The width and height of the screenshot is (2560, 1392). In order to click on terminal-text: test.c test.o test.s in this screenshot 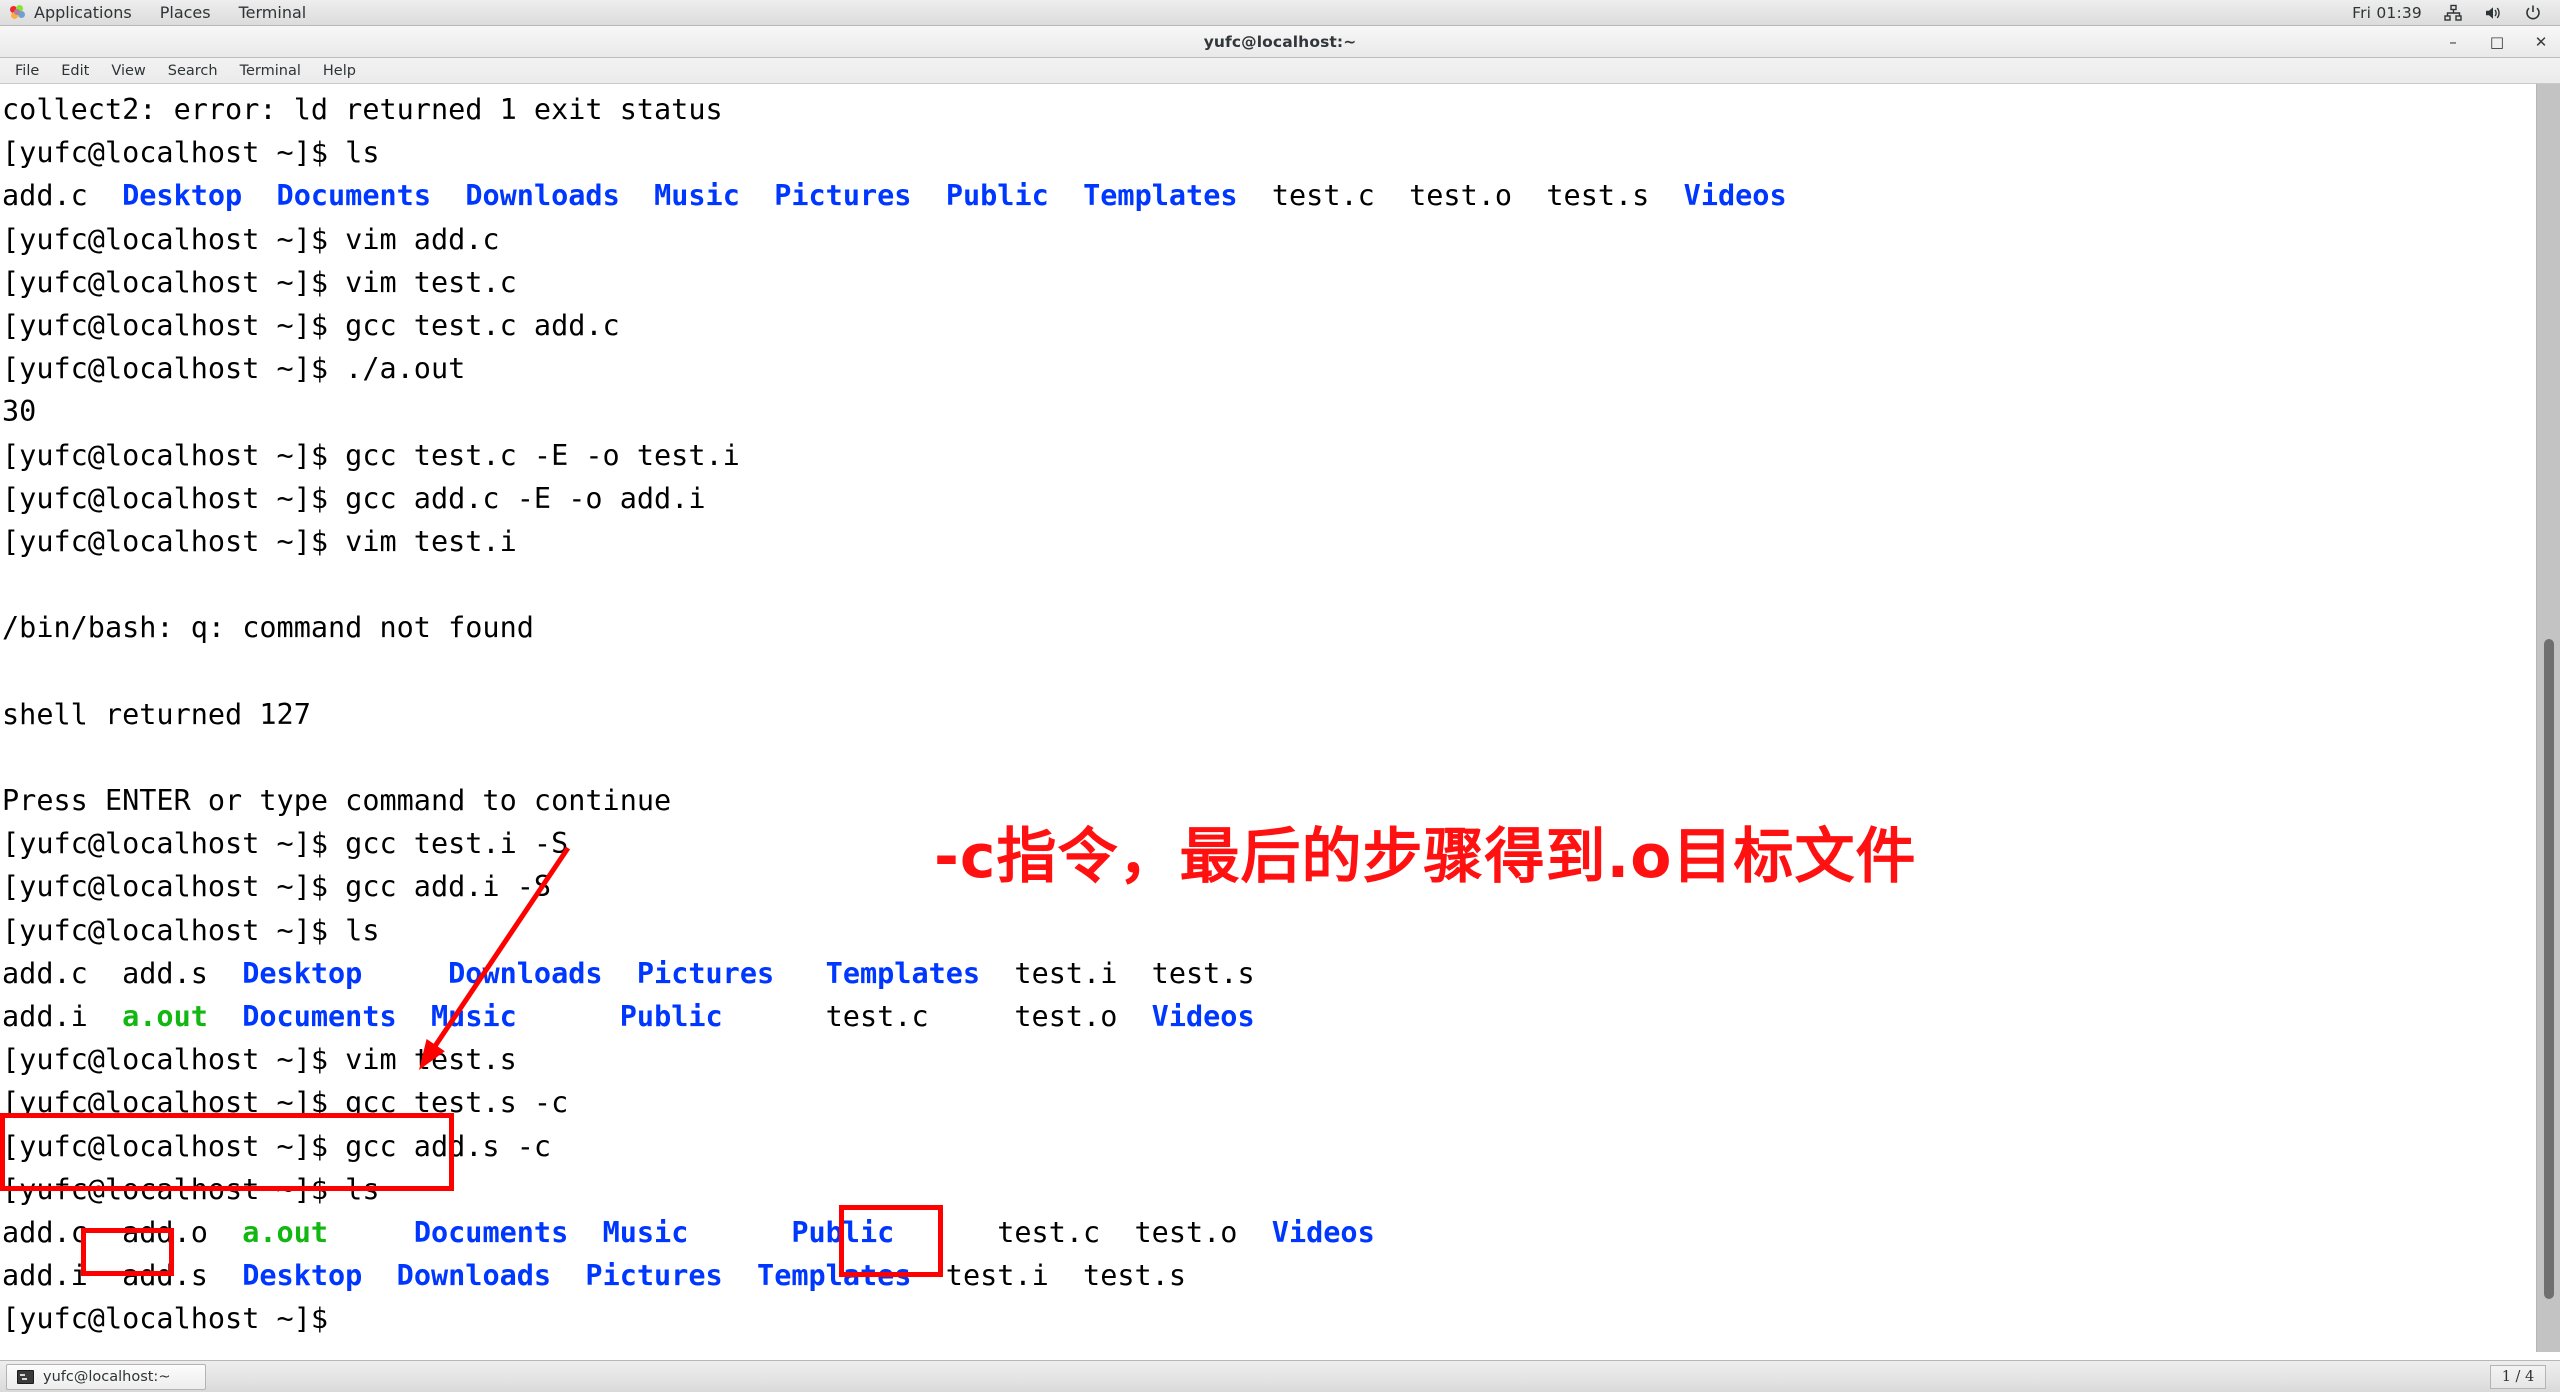, I will do `click(1460, 196)`.